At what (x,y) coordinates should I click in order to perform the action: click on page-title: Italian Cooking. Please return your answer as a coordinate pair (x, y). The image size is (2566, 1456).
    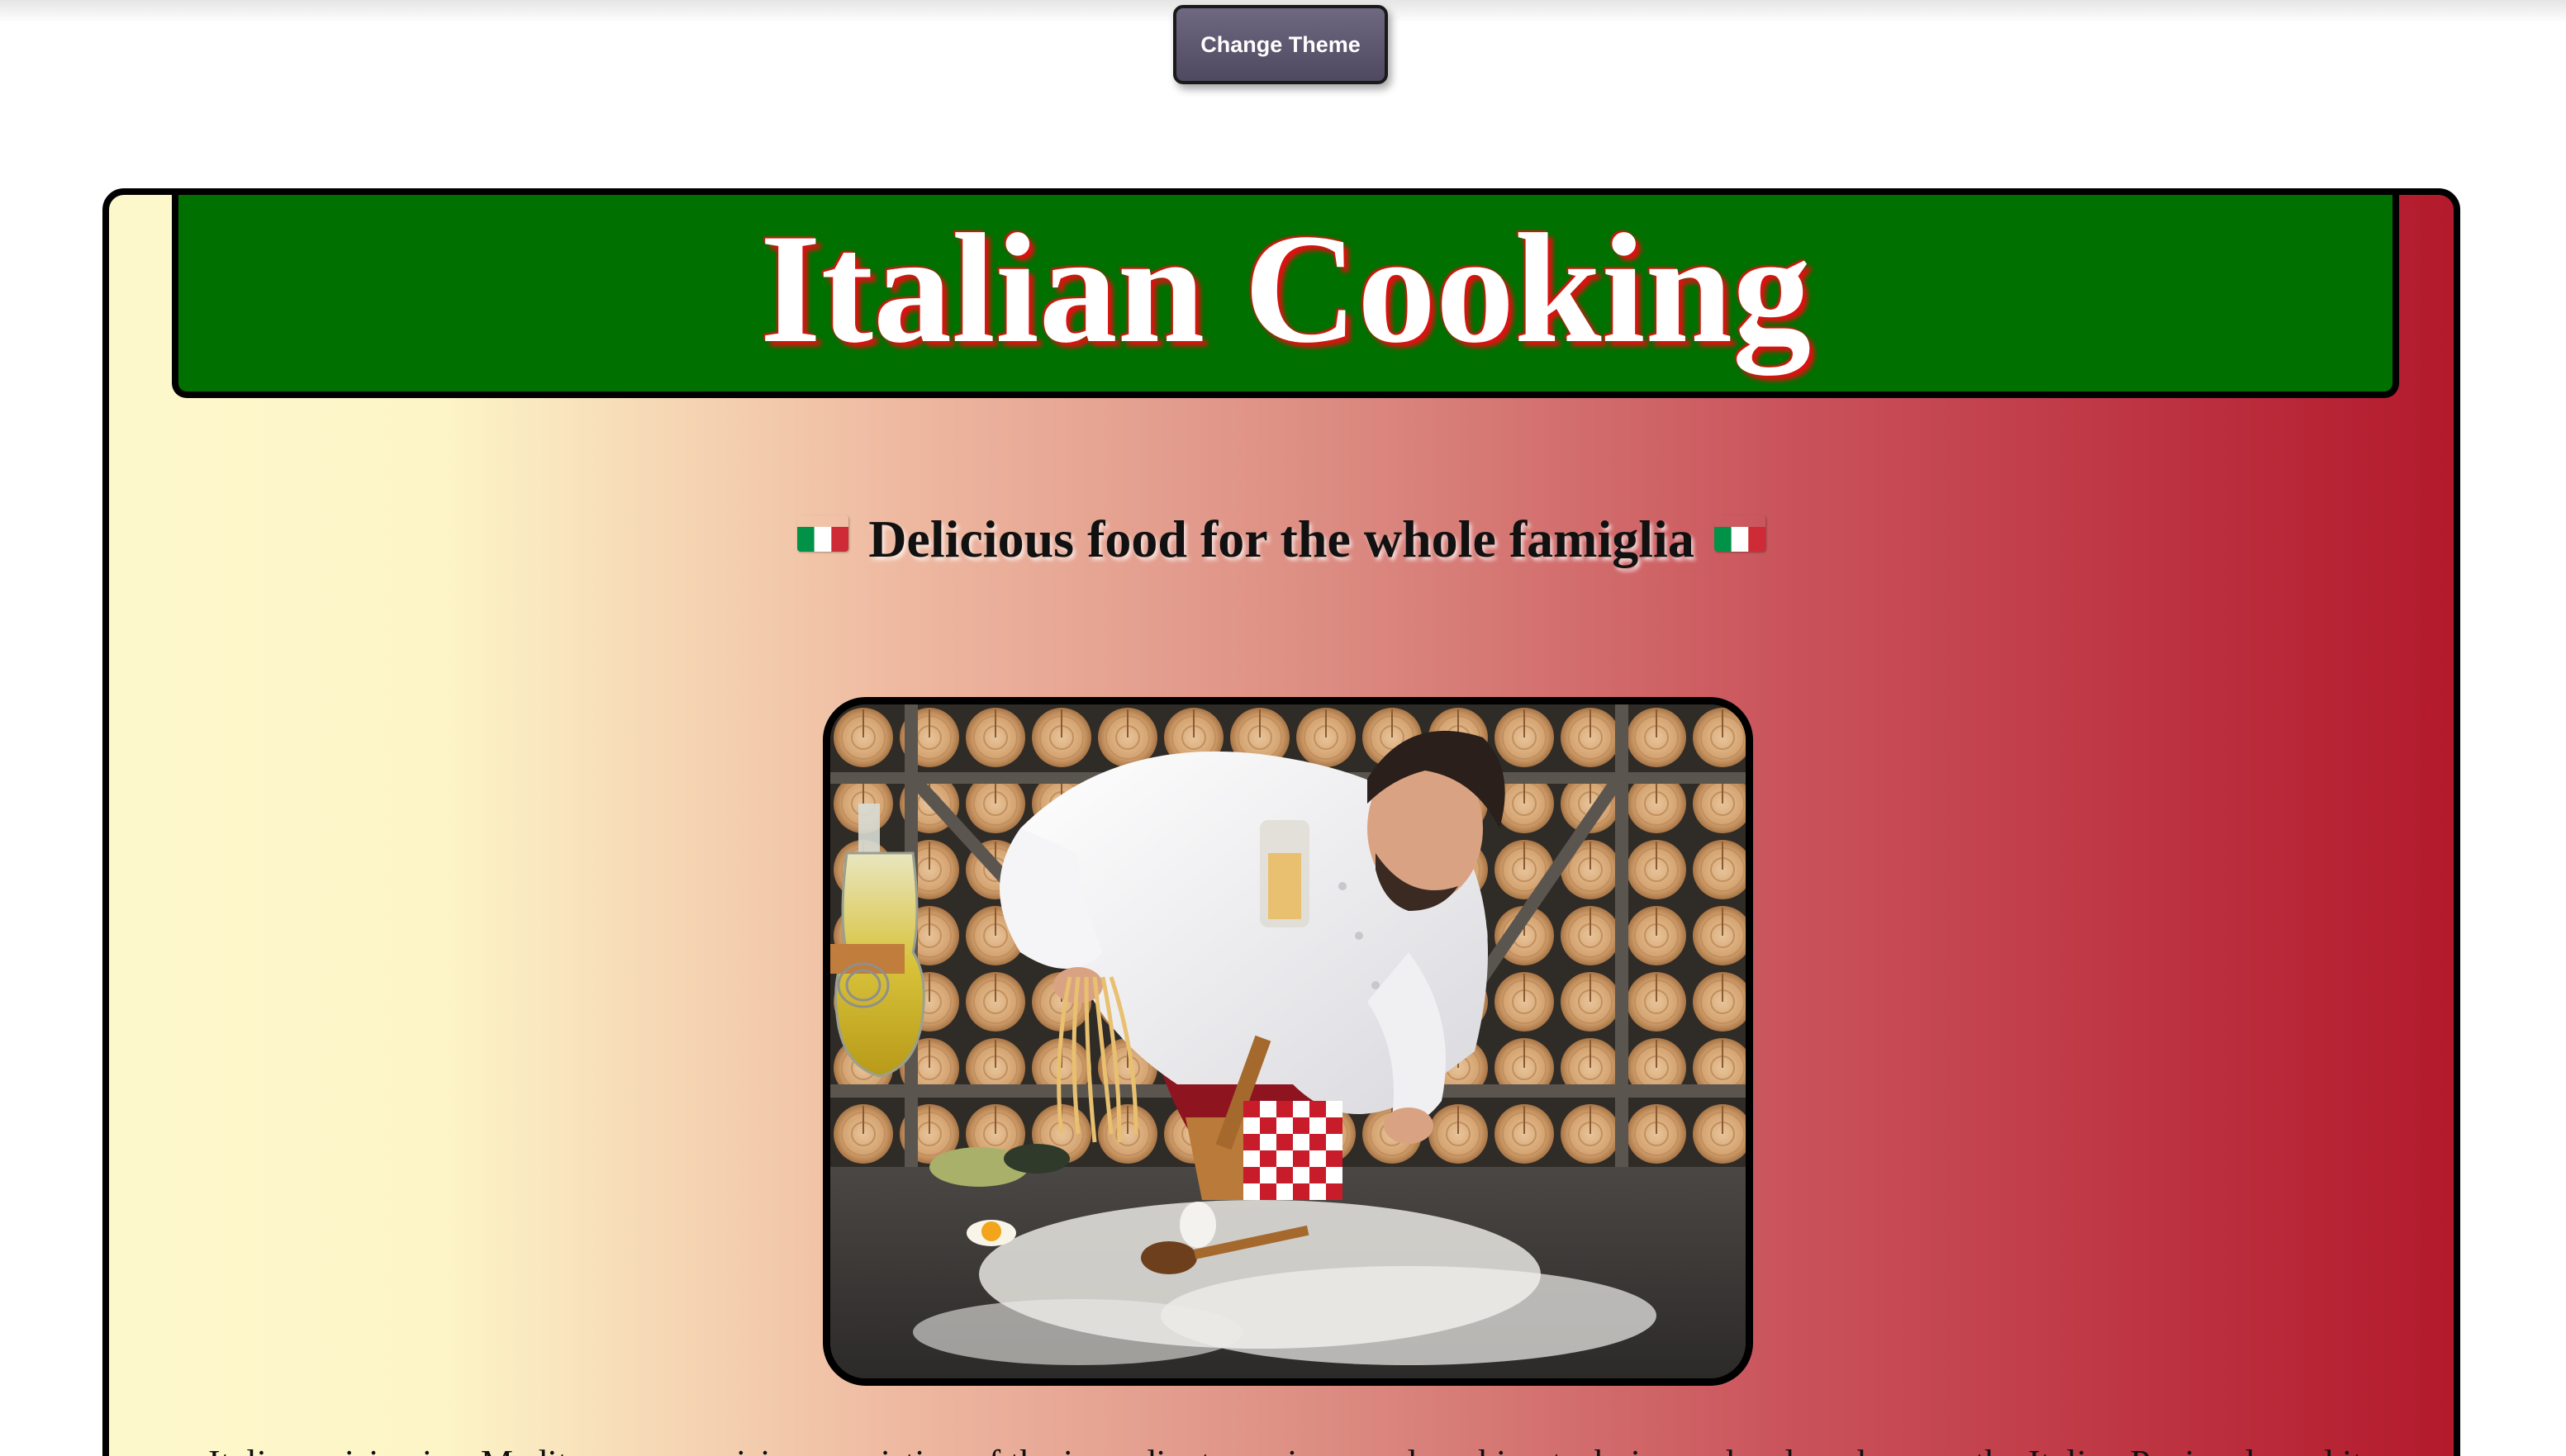
    Looking at the image, I should click on (1285, 289).